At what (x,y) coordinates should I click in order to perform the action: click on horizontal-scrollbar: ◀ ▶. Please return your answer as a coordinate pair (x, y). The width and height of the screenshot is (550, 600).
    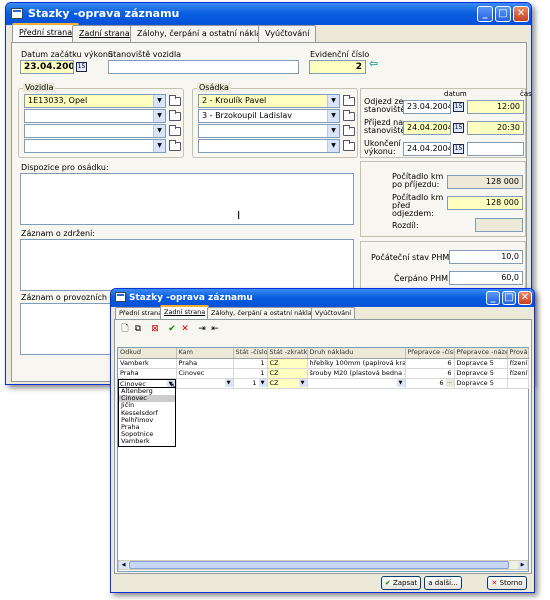
    Looking at the image, I should click on (323, 565).